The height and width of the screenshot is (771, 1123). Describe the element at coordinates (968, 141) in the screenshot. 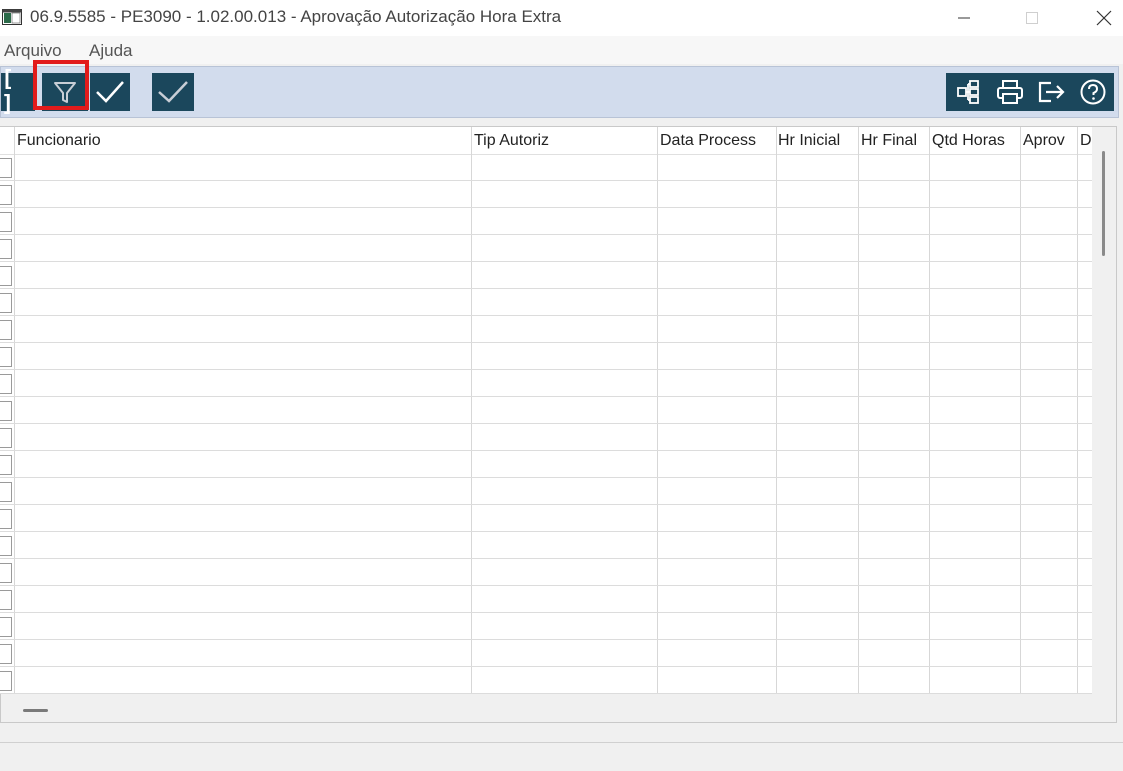

I see `column-header-qtd-horas: Qtd Horas` at that location.